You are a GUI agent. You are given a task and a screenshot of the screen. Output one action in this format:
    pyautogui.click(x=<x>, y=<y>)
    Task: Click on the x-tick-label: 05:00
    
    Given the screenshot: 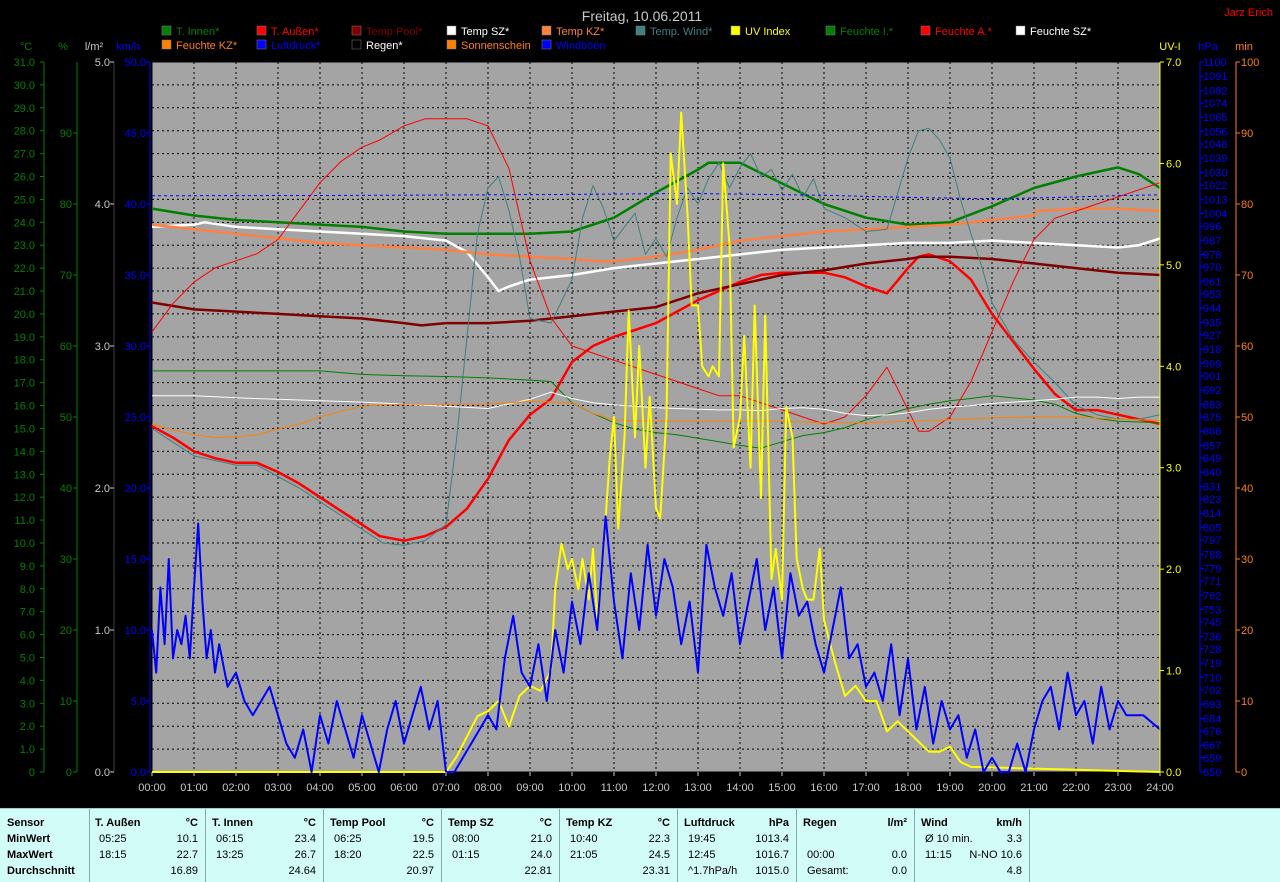 What is the action you would take?
    pyautogui.click(x=362, y=788)
    